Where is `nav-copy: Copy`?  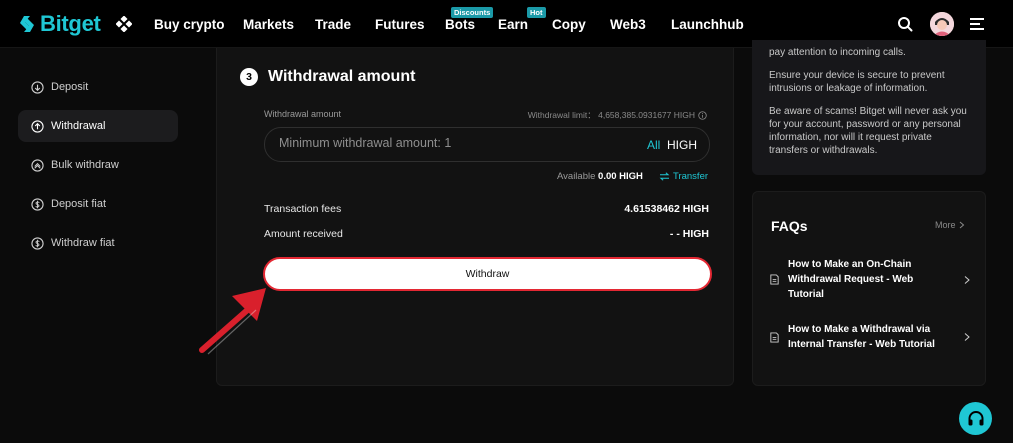 nav-copy: Copy is located at coordinates (569, 24).